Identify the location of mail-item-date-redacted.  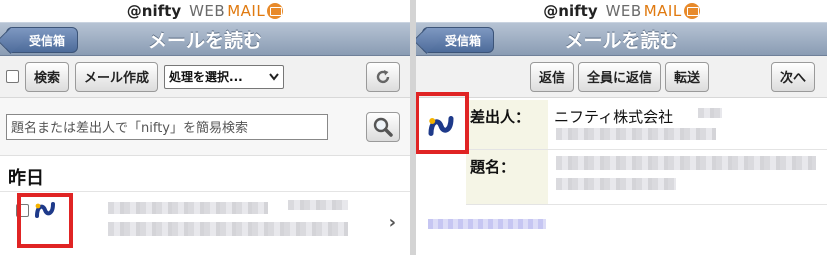
(318, 205).